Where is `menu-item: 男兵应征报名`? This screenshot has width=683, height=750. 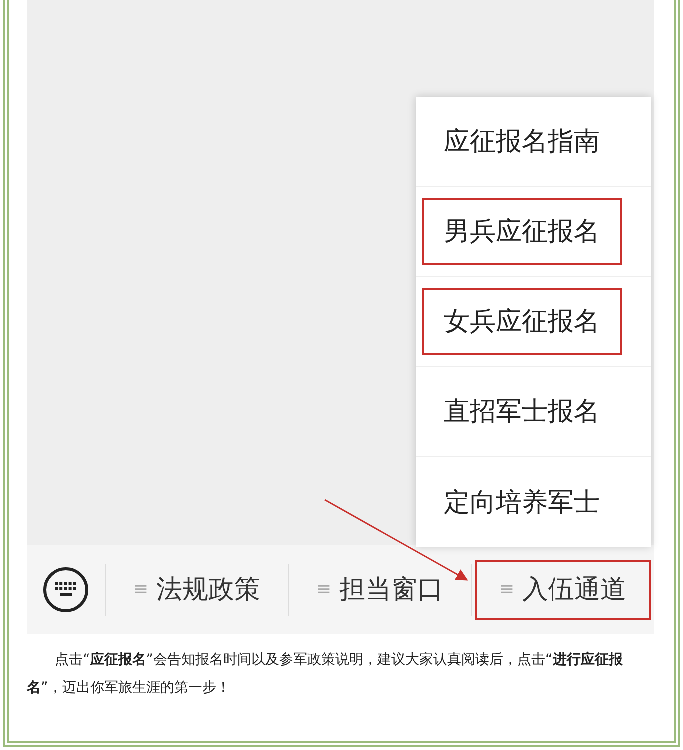
menu-item: 男兵应征报名 is located at coordinates (522, 231).